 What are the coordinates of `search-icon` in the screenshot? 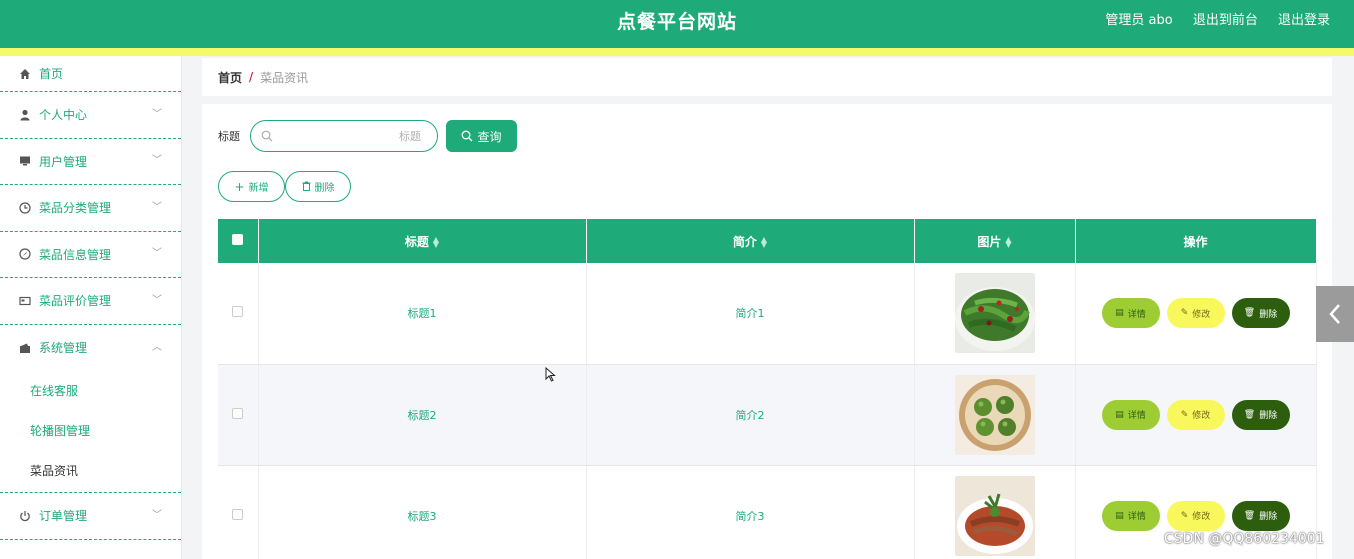 It's located at (267, 136).